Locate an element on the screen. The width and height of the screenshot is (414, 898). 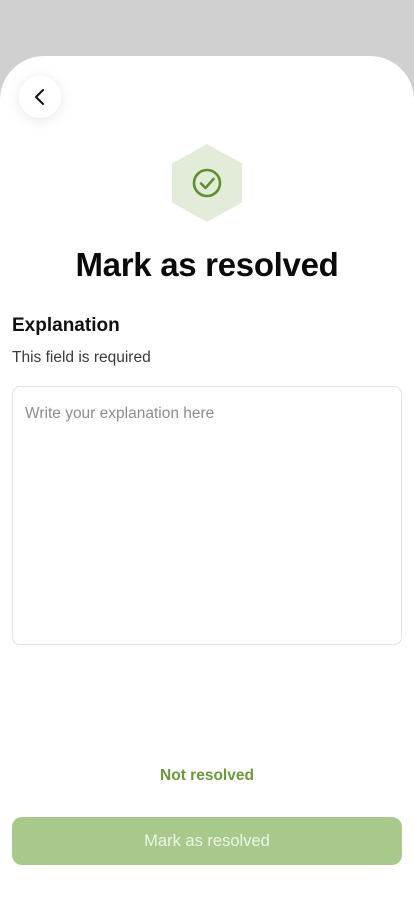
chevron-left-icon is located at coordinates (39, 97).